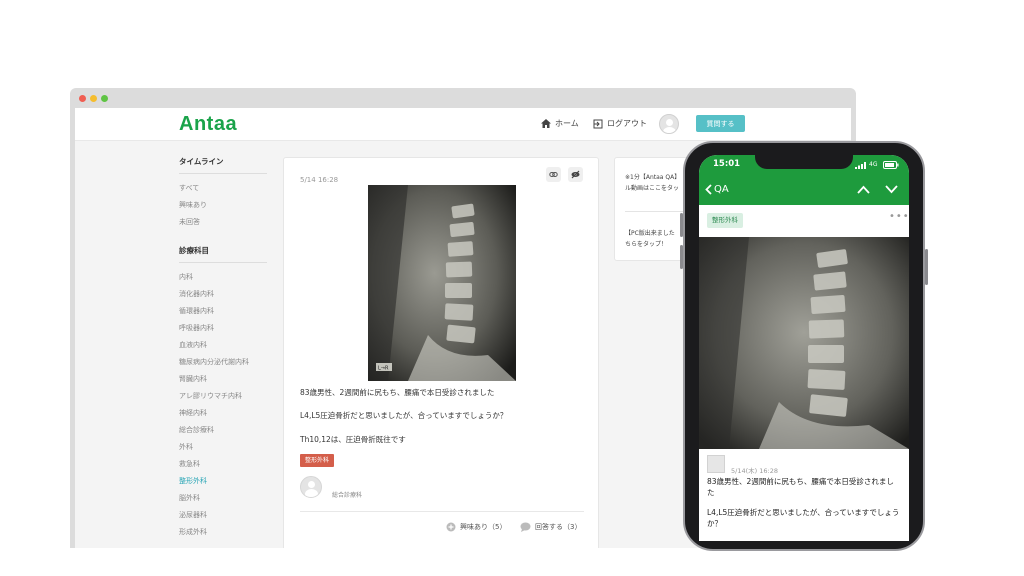 This screenshot has width=1024, height=576. Describe the element at coordinates (720, 123) in the screenshot. I see `ask-question-button: 質問する` at that location.